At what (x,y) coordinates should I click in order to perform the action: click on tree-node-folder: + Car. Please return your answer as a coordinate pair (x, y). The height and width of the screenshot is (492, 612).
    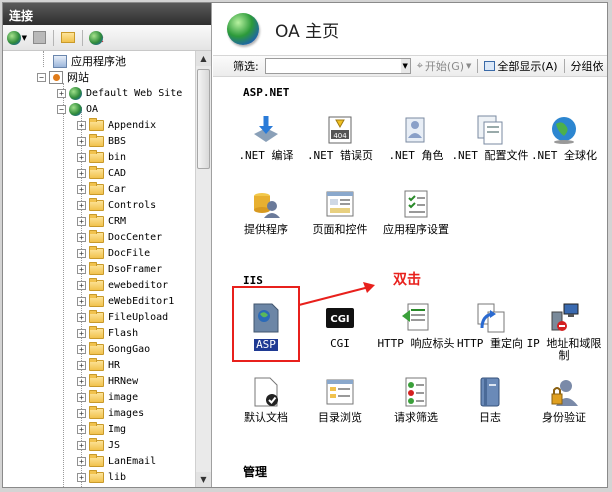
    Looking at the image, I should click on (101, 189).